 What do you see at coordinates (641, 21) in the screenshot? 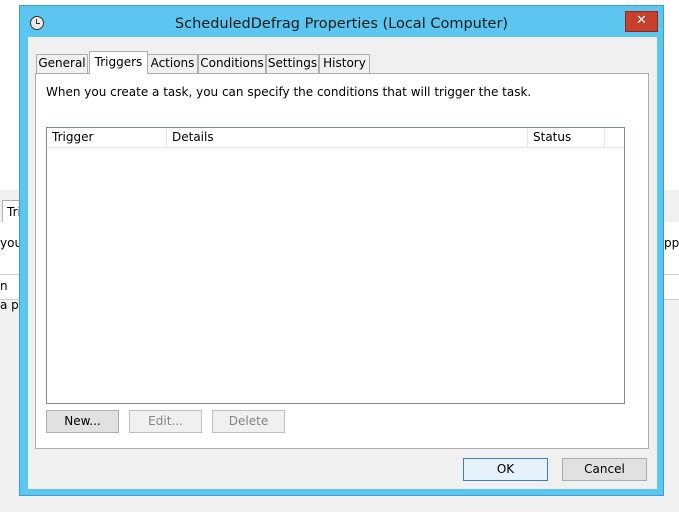
I see `close-button: ✕` at bounding box center [641, 21].